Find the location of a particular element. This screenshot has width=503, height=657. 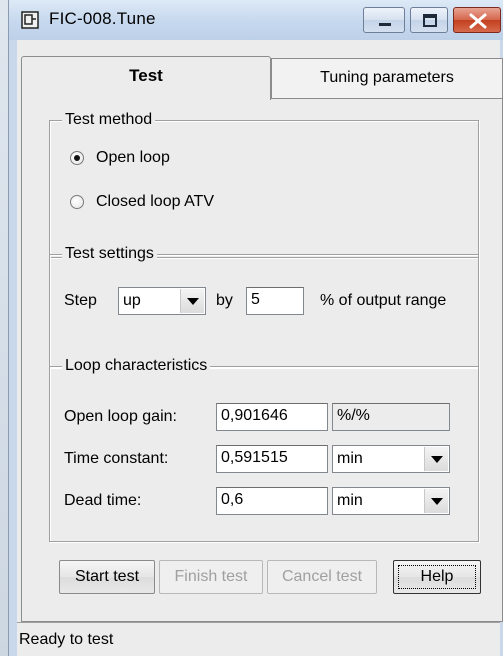

status-bar: Ready to test is located at coordinates (258, 639).